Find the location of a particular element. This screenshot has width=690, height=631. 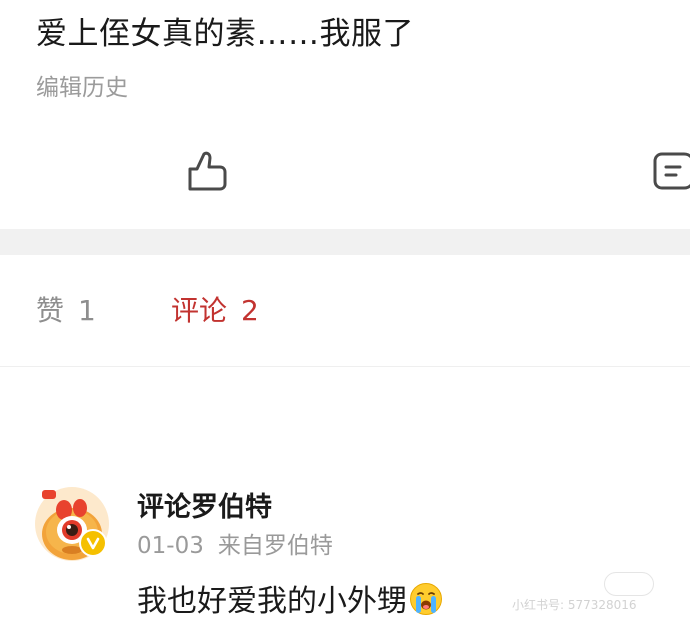

comment-source: 来自罗伯特 is located at coordinates (275, 546).